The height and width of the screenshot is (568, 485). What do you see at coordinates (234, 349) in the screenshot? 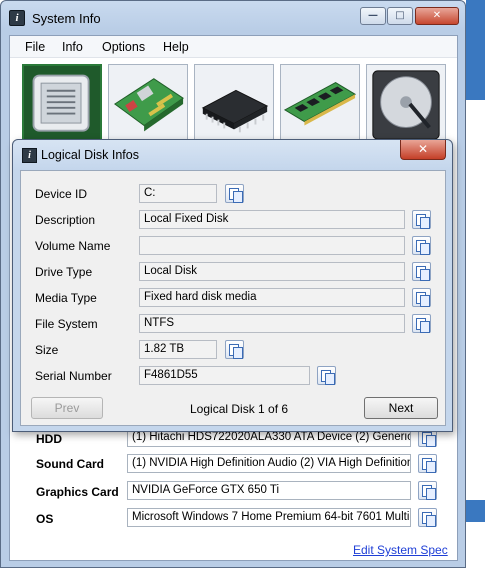
I see `size-copy-button` at bounding box center [234, 349].